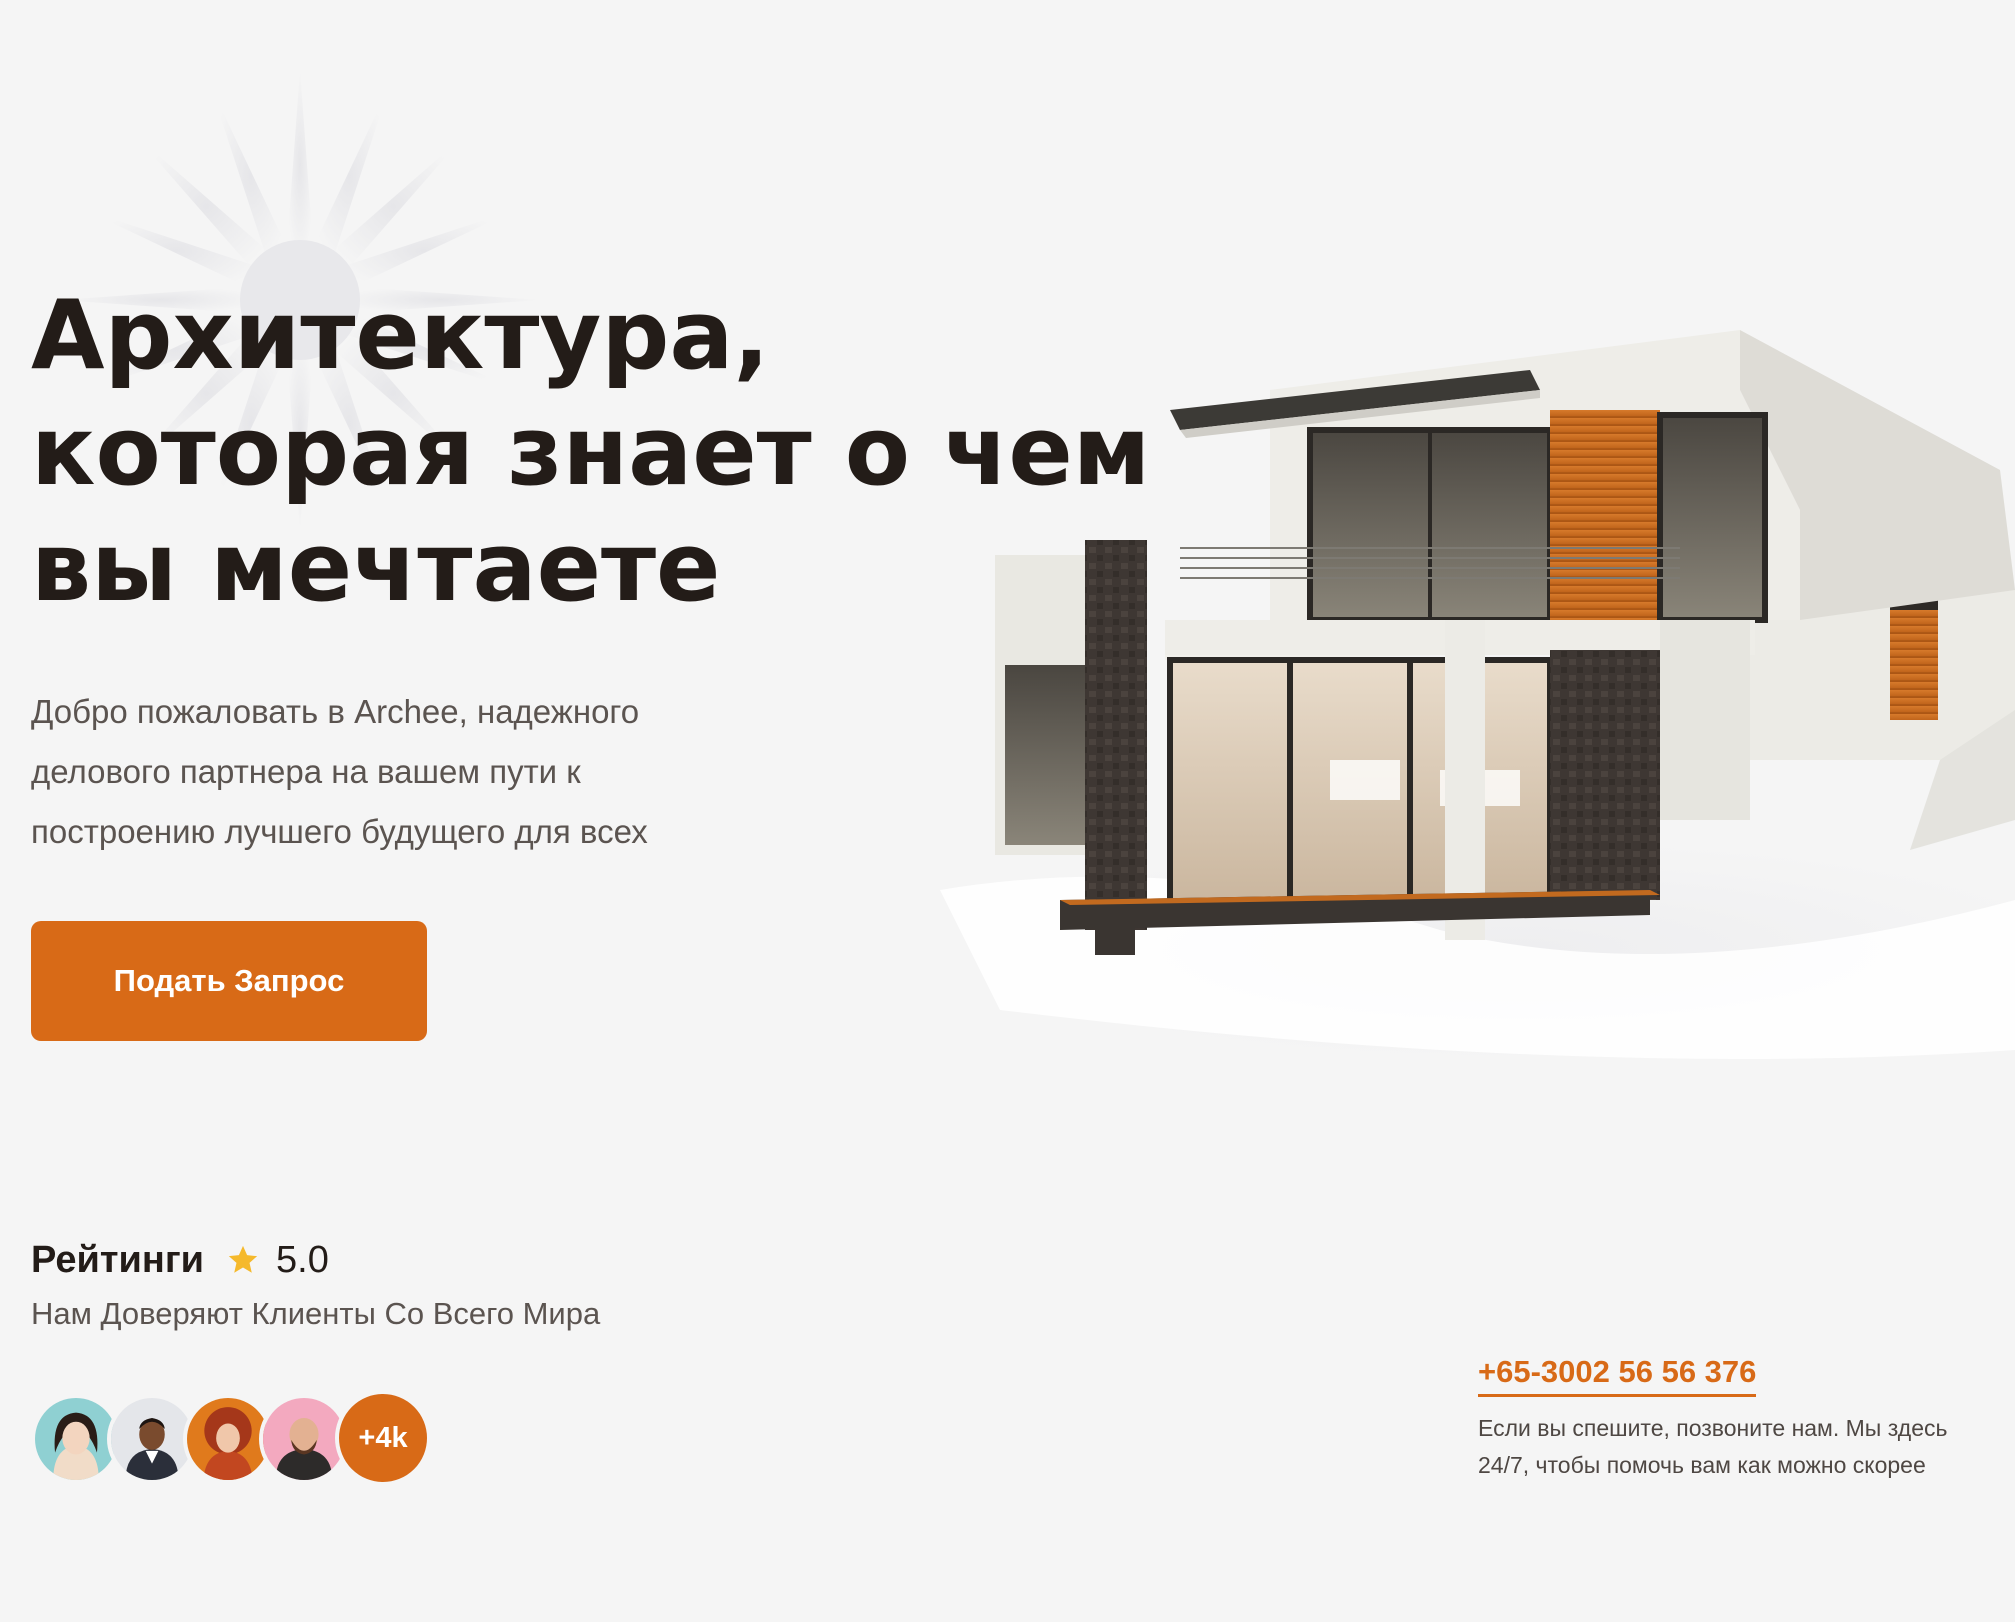 This screenshot has height=1622, width=2015. Describe the element at coordinates (339, 831) in the screenshot. I see `intro-line: построению лучшего будущего для всех` at that location.